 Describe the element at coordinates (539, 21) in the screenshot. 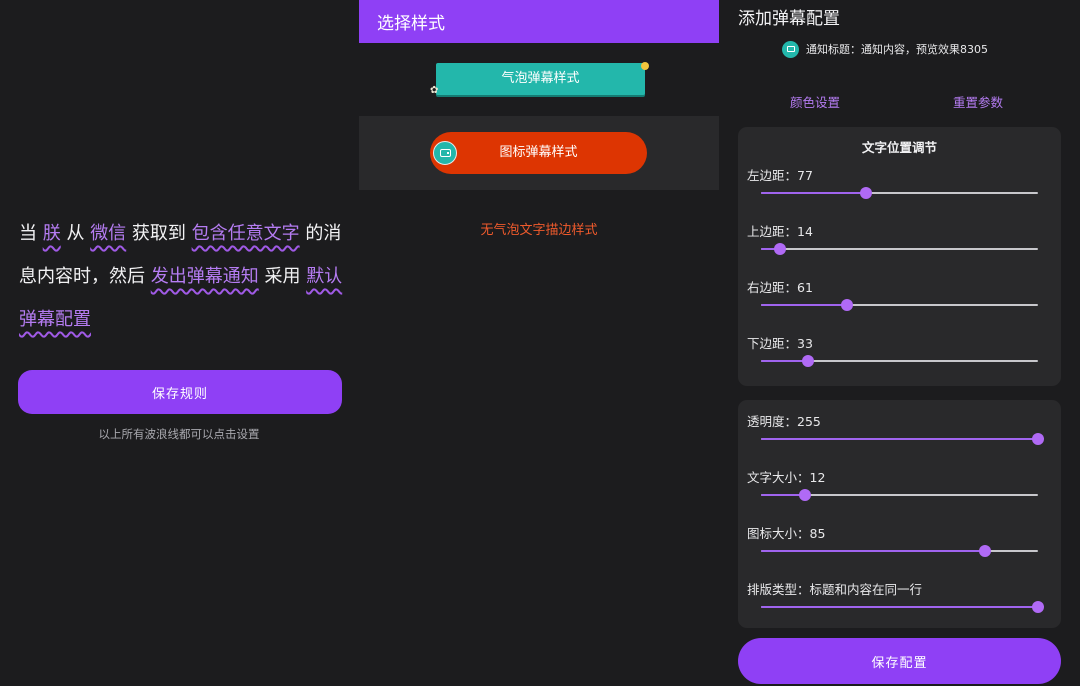

I see `style-header: 选择样式` at that location.